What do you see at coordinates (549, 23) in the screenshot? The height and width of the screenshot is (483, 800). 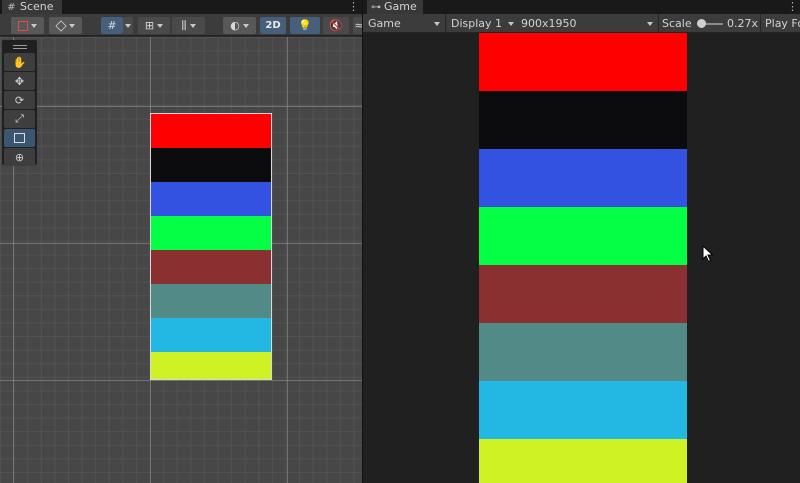 I see `resolution-select-value: 900x1950` at bounding box center [549, 23].